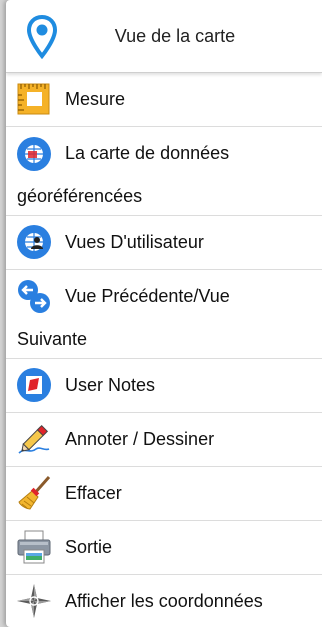 The image size is (322, 627). What do you see at coordinates (34, 296) in the screenshot?
I see `prev-next-arrows-icon` at bounding box center [34, 296].